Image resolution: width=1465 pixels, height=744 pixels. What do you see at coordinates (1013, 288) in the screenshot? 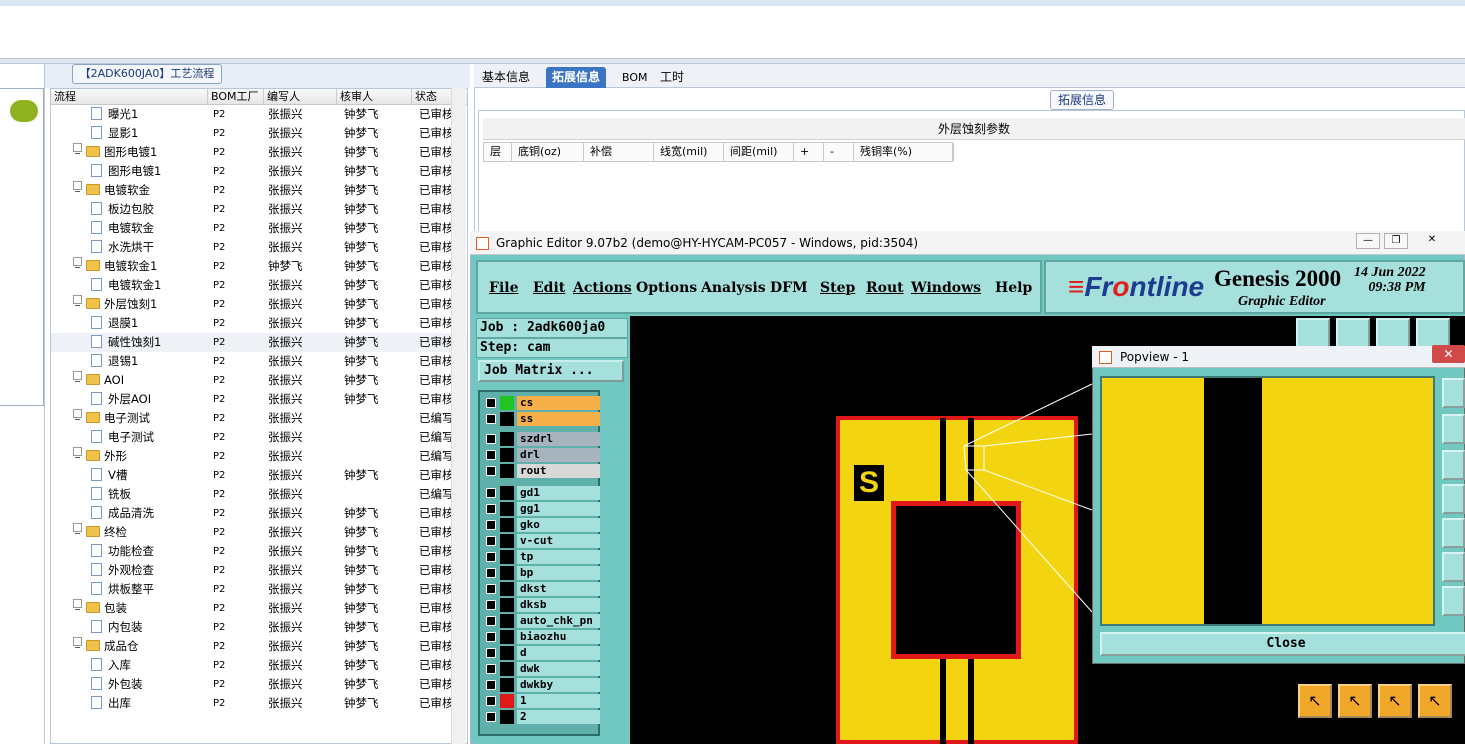
I see `menu-help: Help` at bounding box center [1013, 288].